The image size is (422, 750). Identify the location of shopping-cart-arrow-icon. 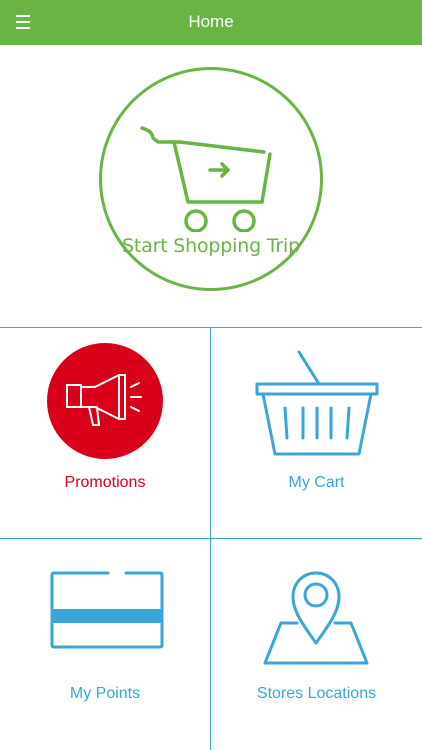
(206, 179).